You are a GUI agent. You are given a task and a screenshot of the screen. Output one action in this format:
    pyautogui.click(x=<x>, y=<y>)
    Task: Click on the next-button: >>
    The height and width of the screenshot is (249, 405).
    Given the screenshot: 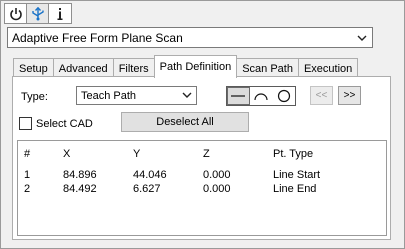 What is the action you would take?
    pyautogui.click(x=349, y=95)
    